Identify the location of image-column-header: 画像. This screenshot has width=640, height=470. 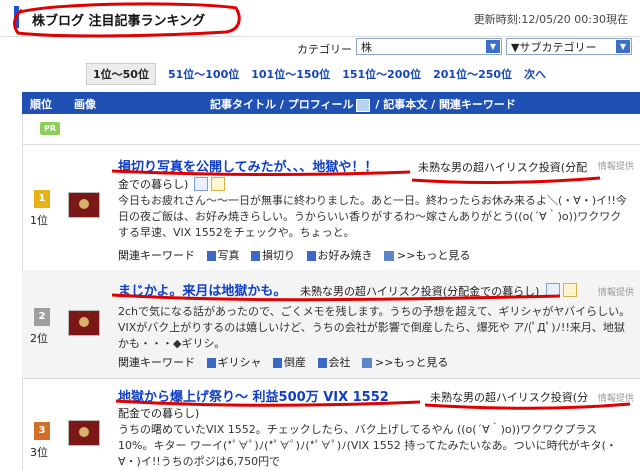
(85, 104).